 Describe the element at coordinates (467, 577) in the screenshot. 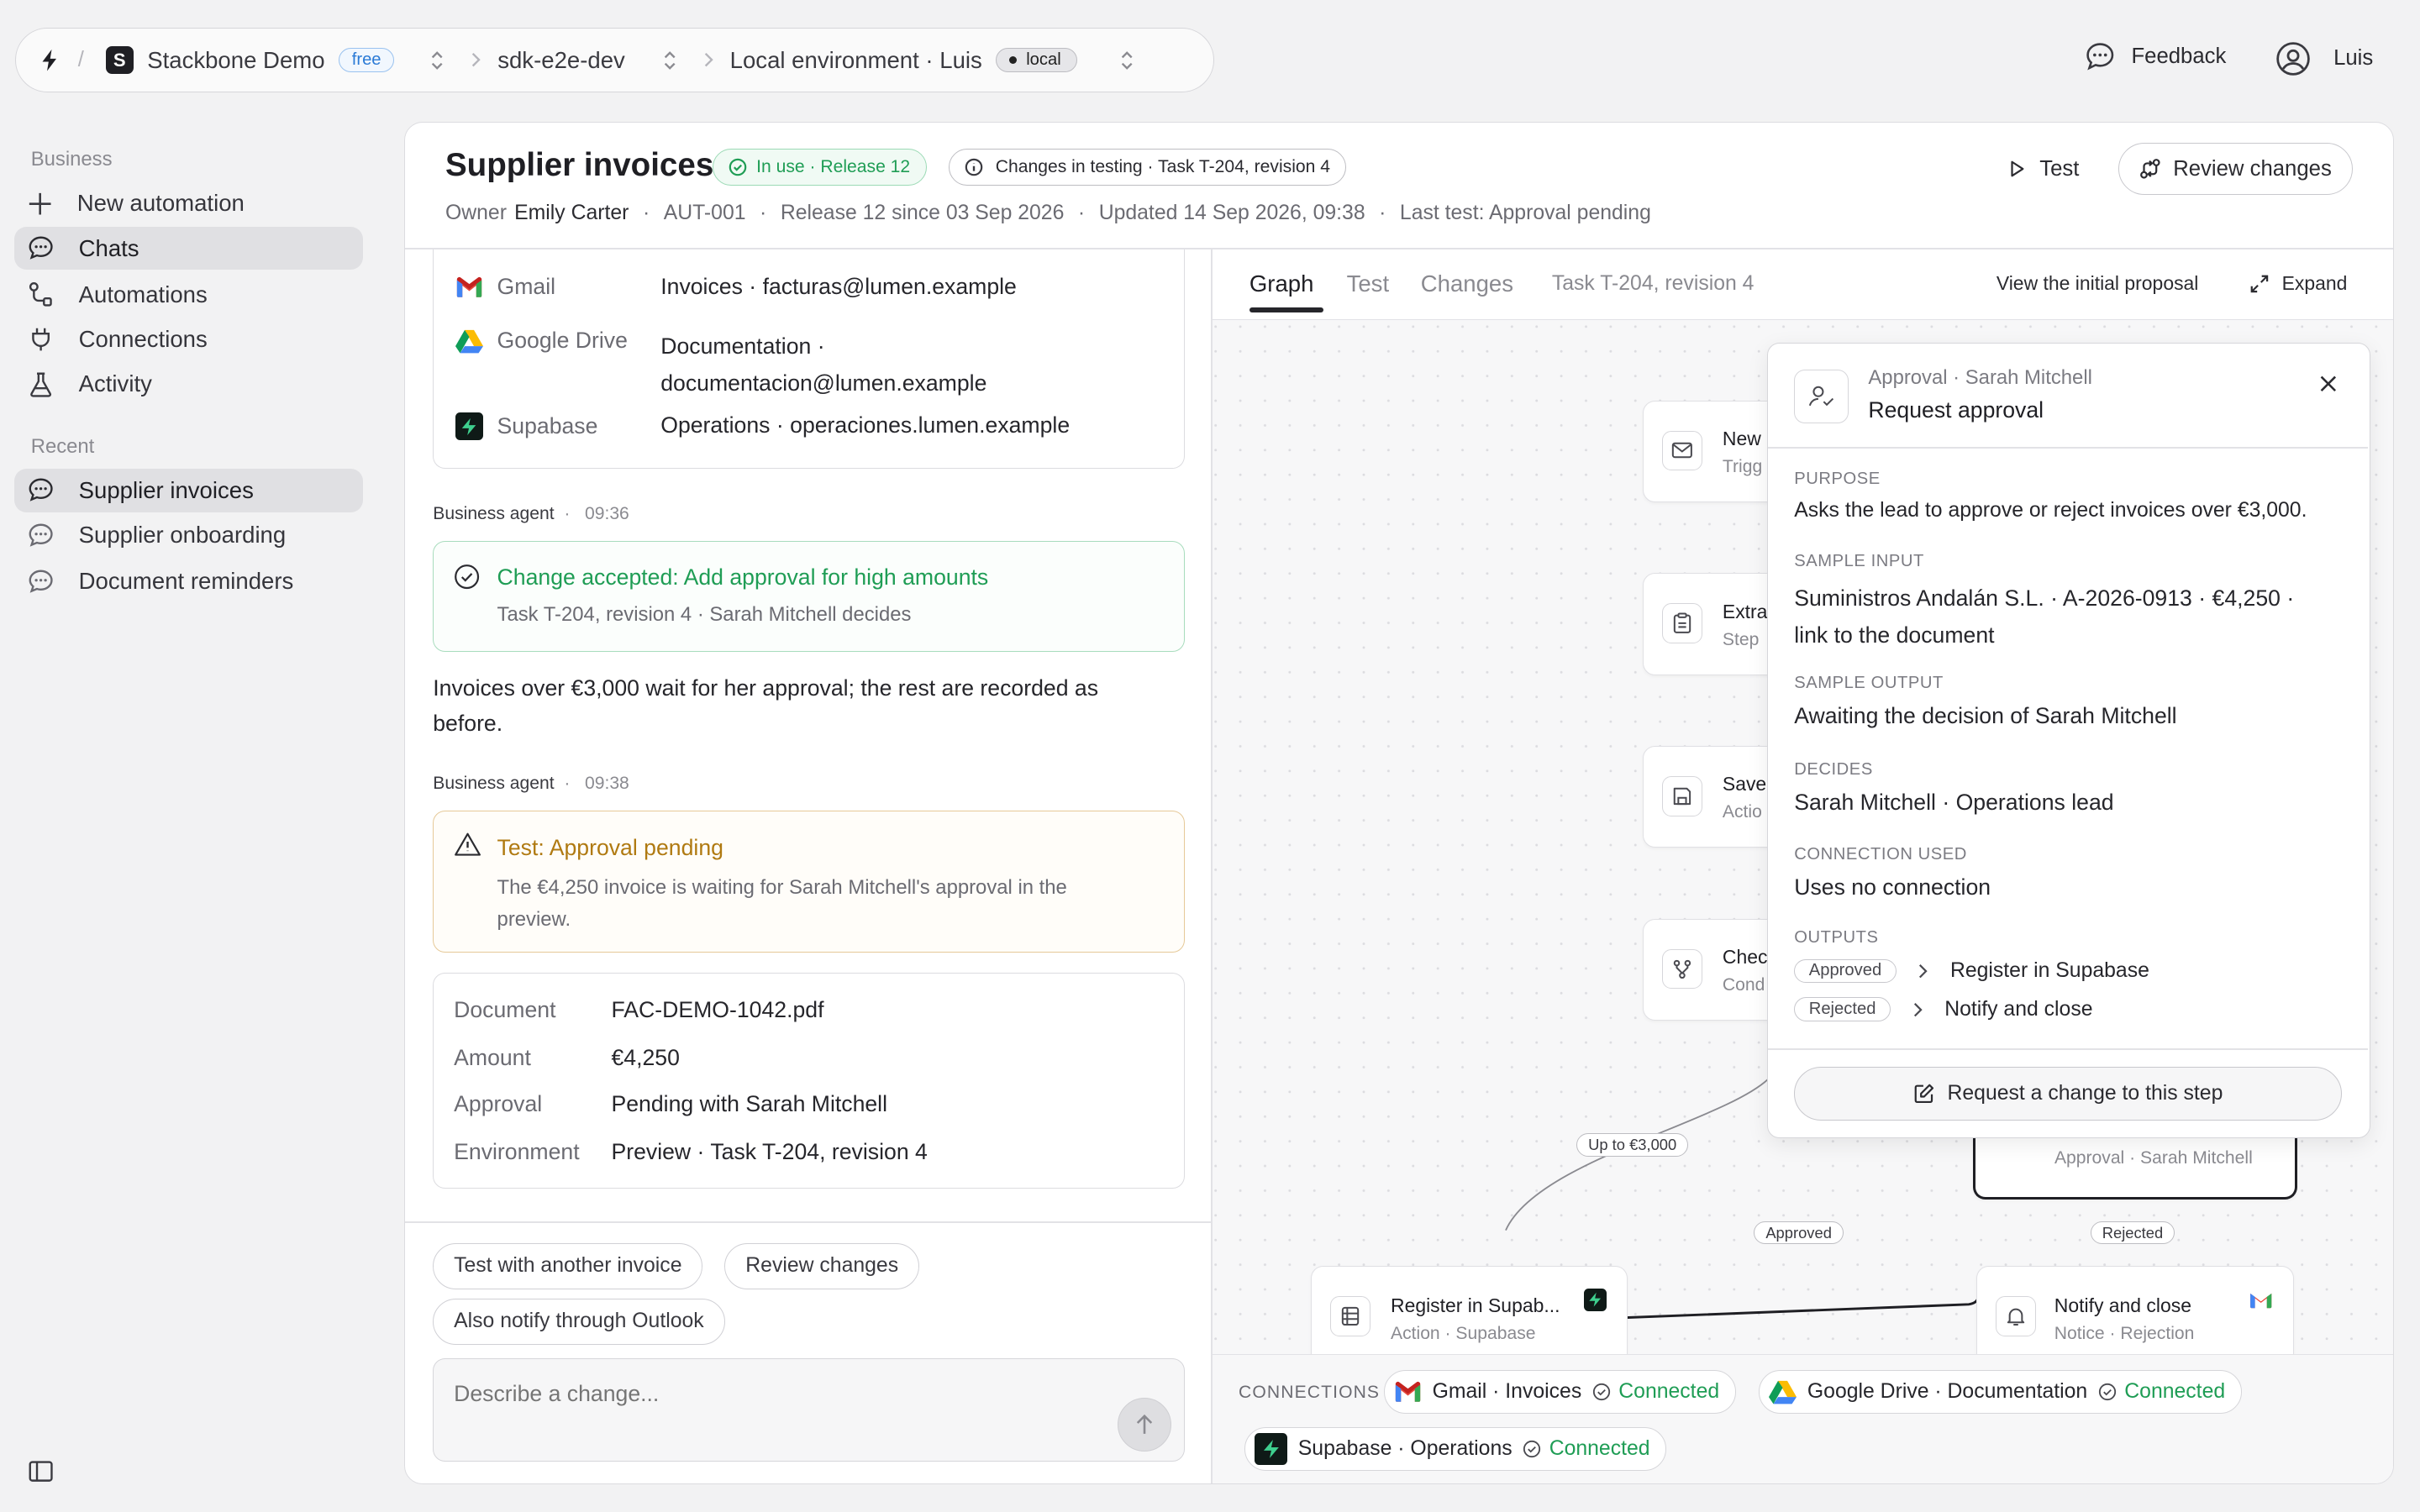

I see `check-circle-icon` at that location.